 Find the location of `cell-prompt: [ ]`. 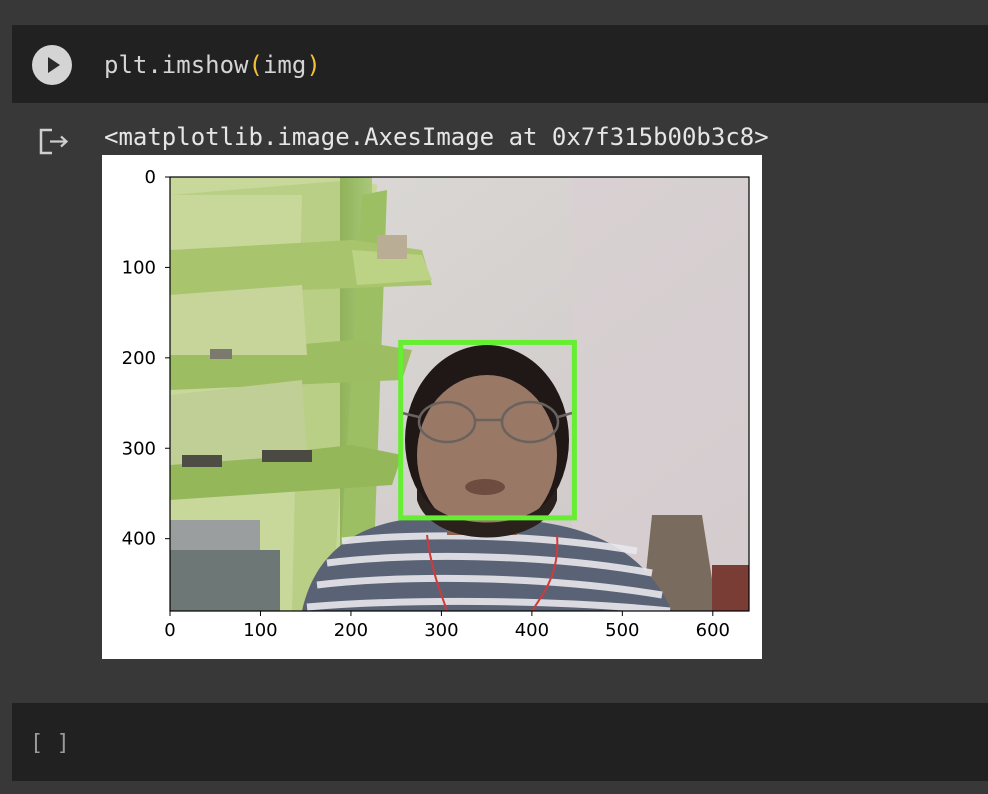

cell-prompt: [ ] is located at coordinates (50, 743).